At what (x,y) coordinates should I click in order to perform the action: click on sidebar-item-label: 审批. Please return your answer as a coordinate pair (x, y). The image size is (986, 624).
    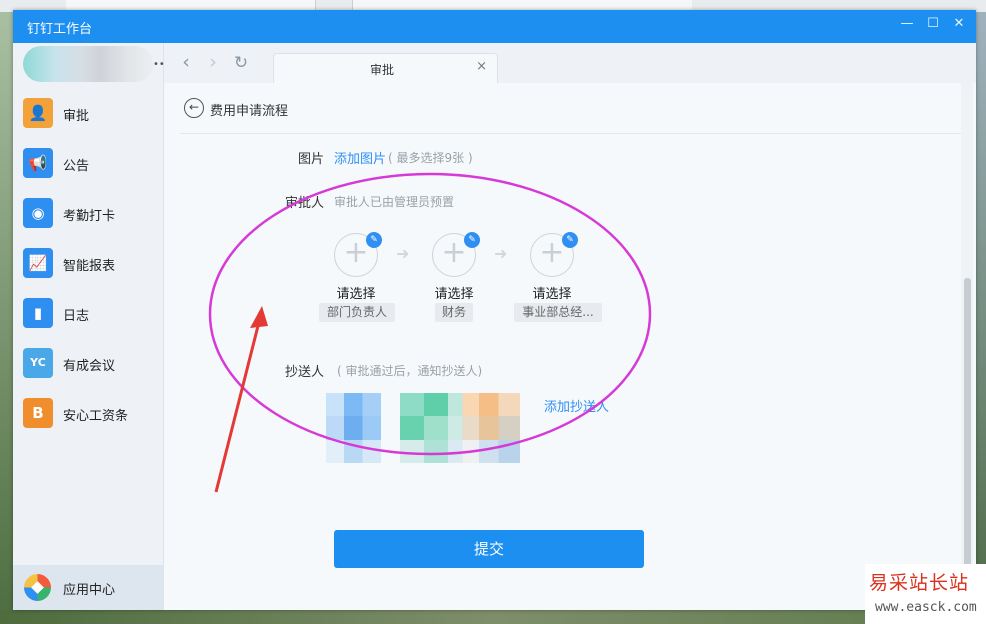
    Looking at the image, I should click on (76, 116).